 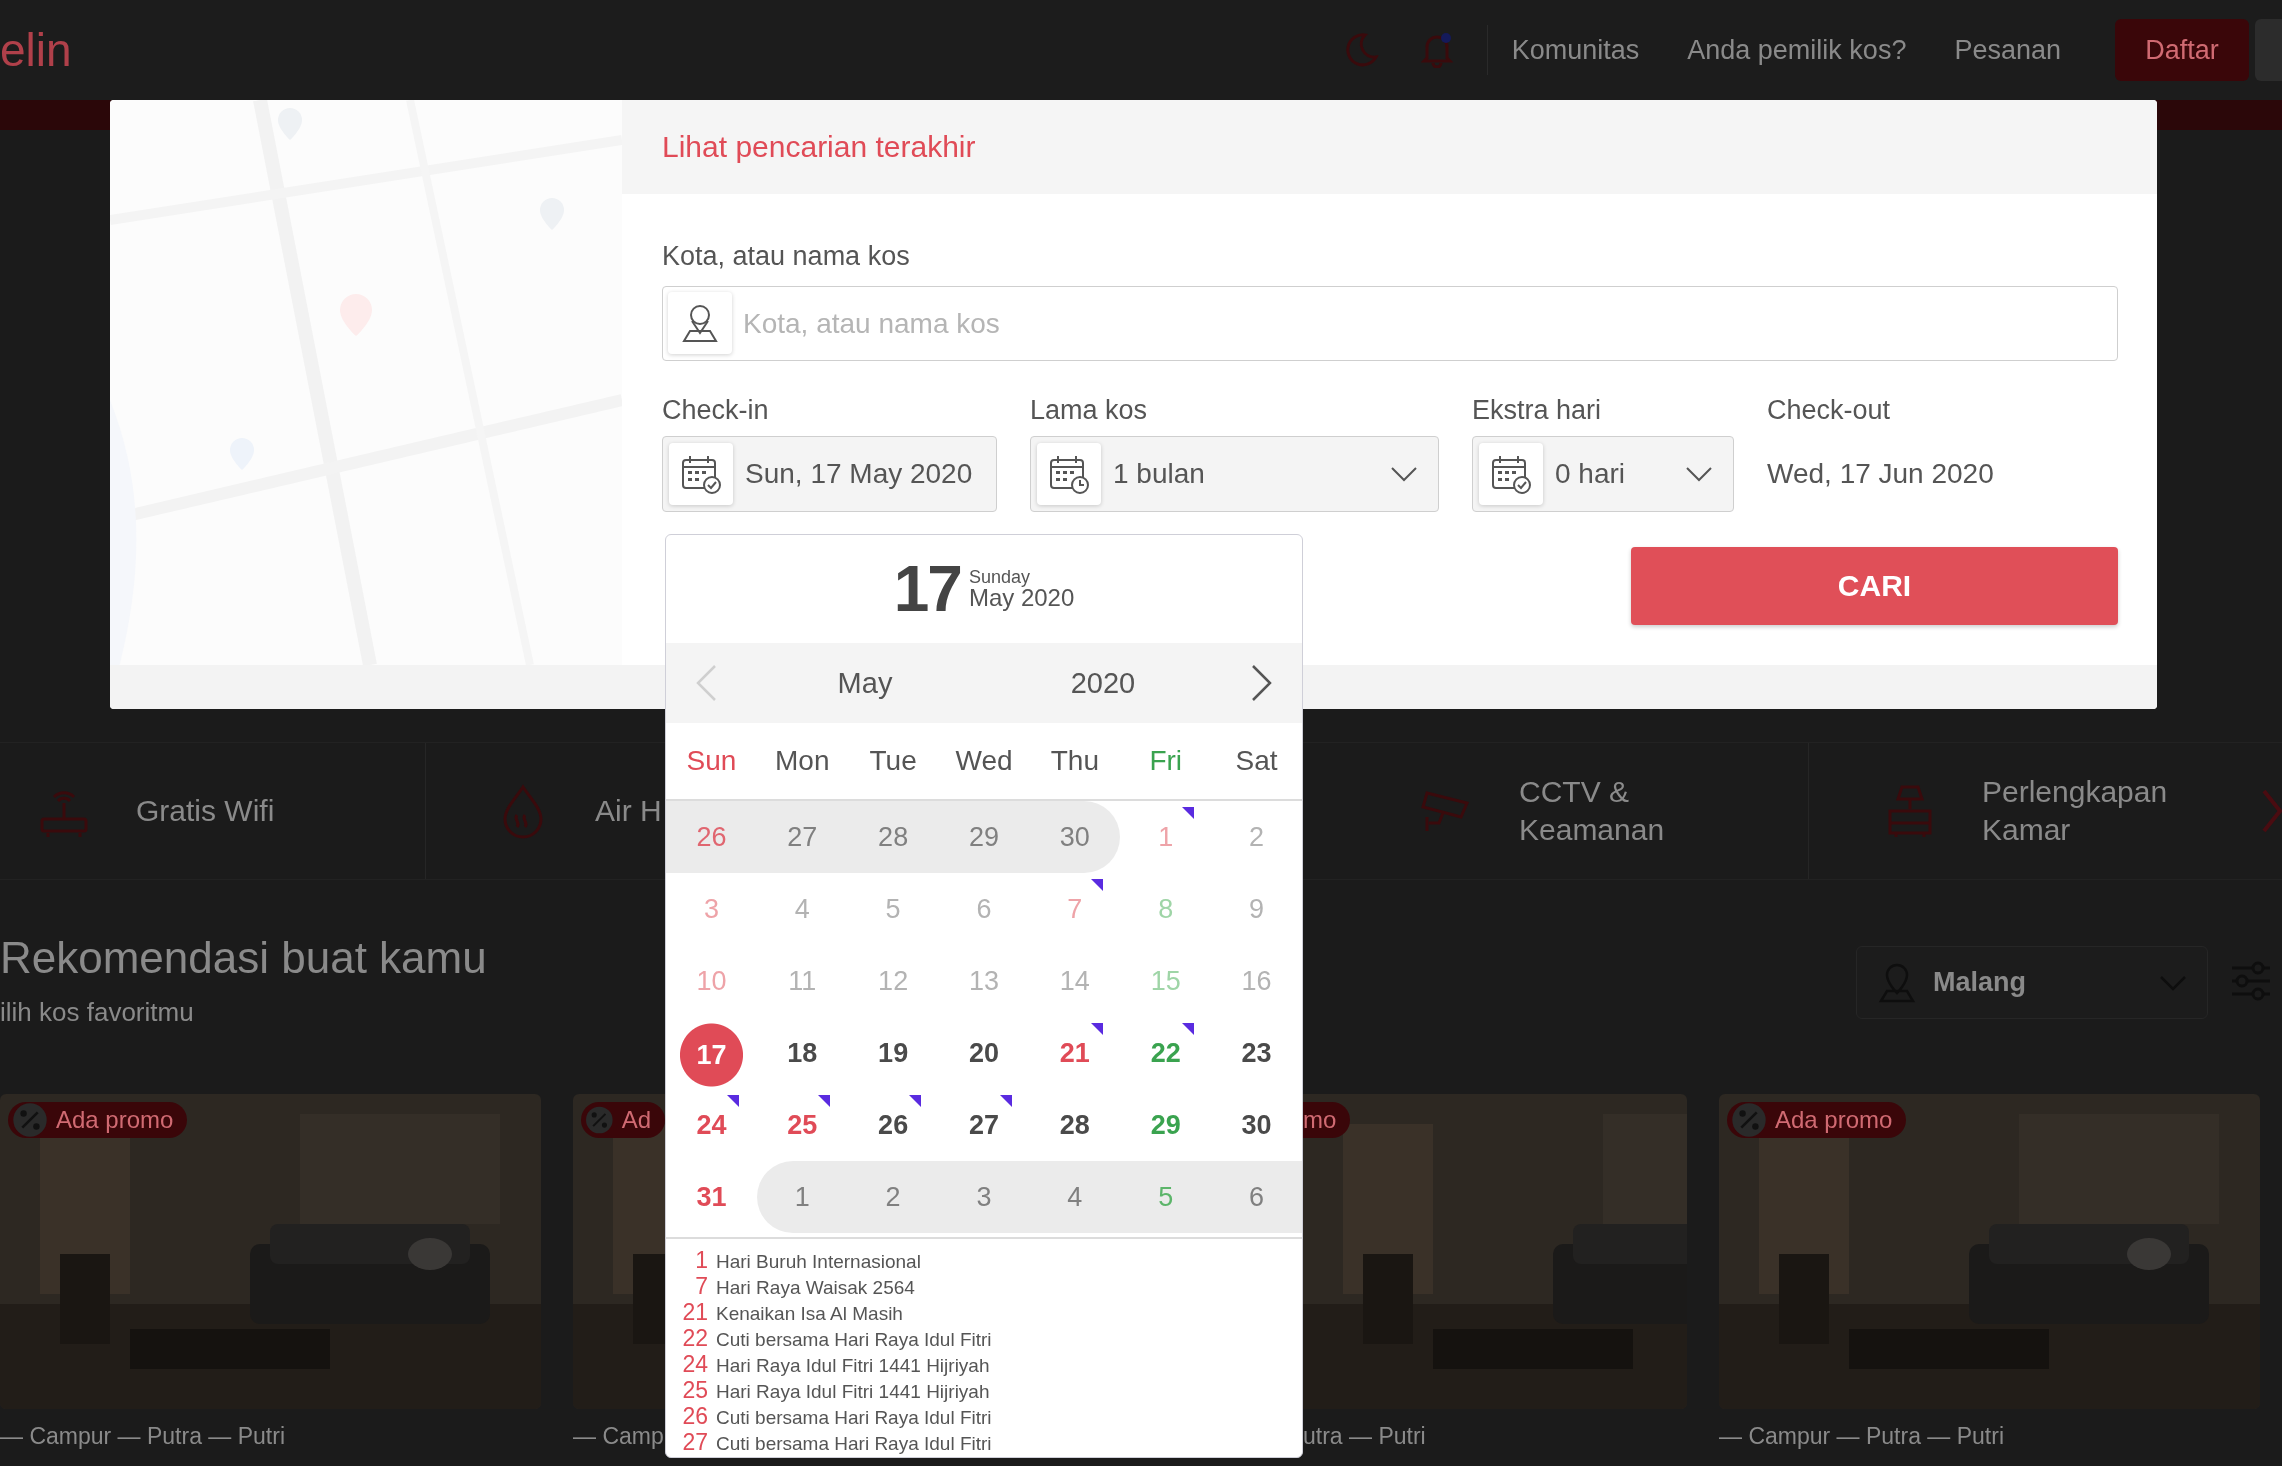 I want to click on weekday-label: Wed, so click(x=984, y=761).